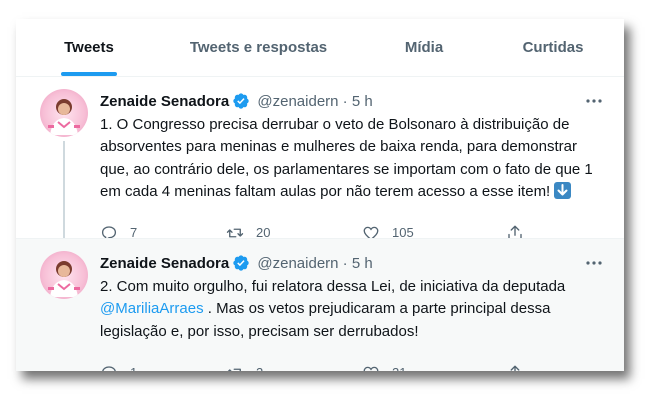 The height and width of the screenshot is (400, 650). Describe the element at coordinates (258, 47) in the screenshot. I see `tab-tweets-and-replies: Tweets e respostas` at that location.